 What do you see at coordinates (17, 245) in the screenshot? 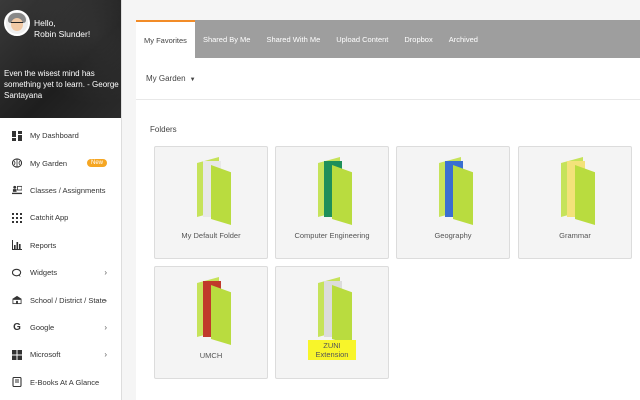
I see `bar-chart-icon` at bounding box center [17, 245].